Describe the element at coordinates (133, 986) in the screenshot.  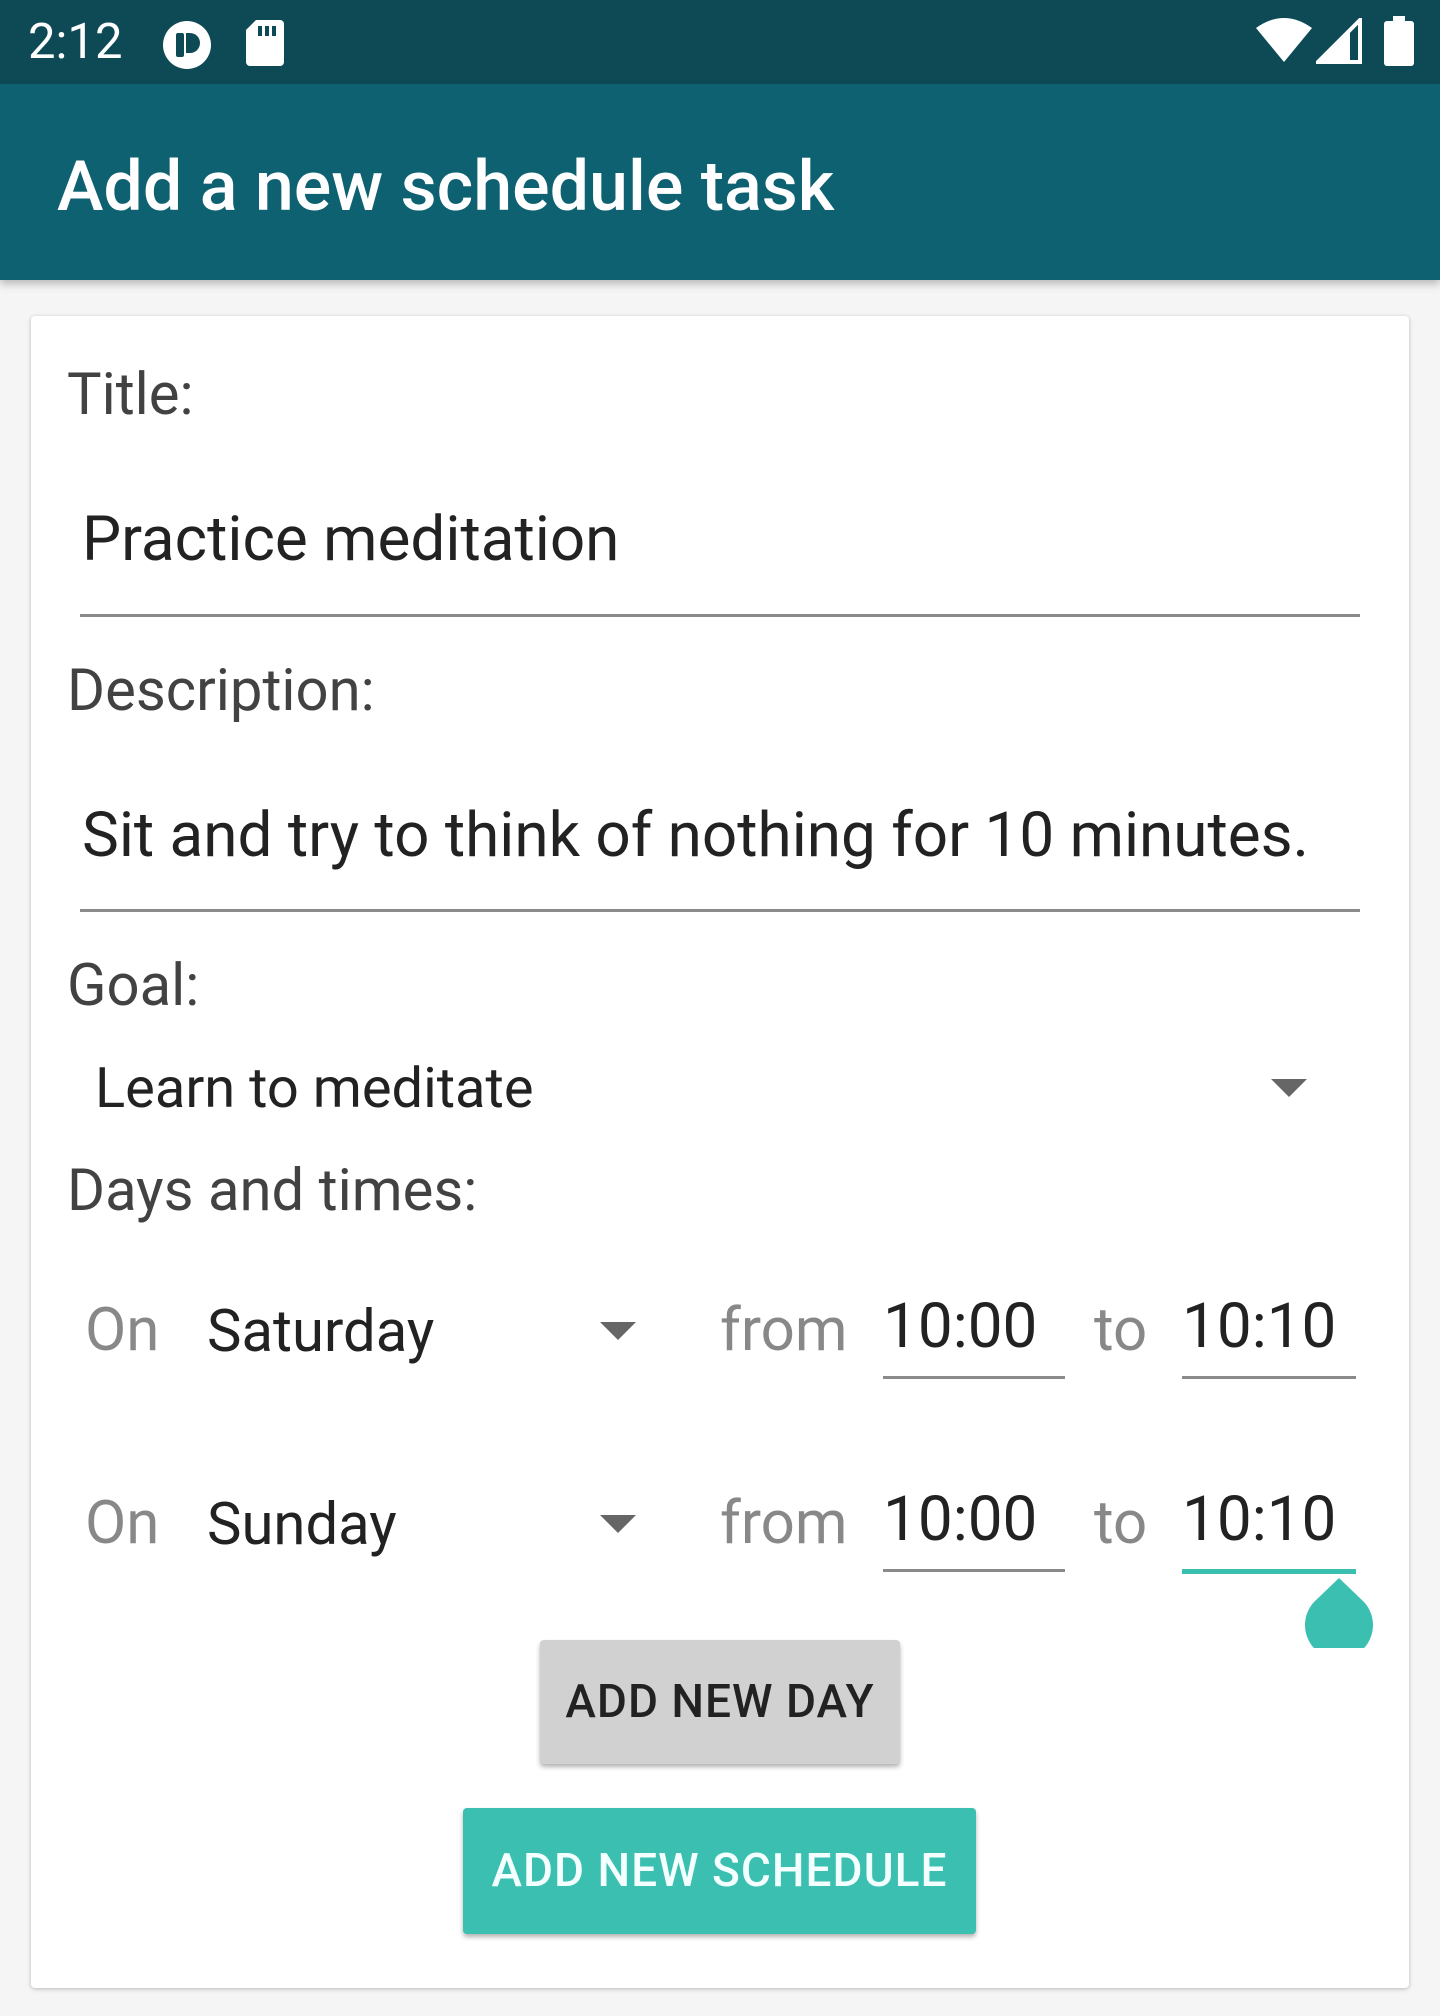
I see `goal-label: Goal:` at that location.